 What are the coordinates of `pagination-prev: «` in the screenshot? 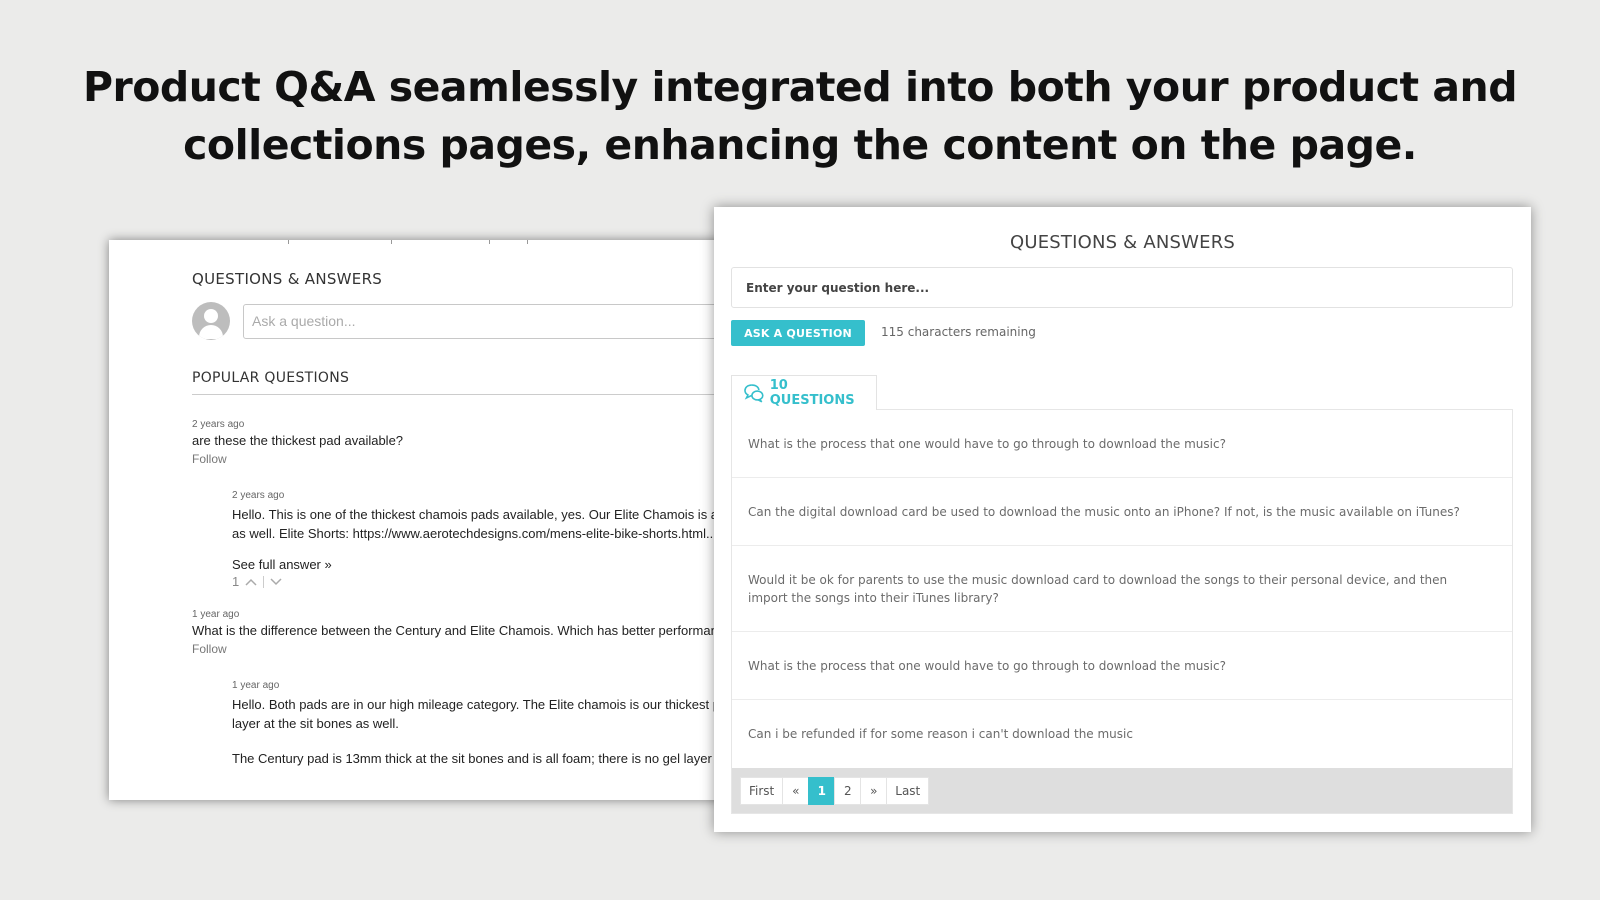 It's located at (796, 790).